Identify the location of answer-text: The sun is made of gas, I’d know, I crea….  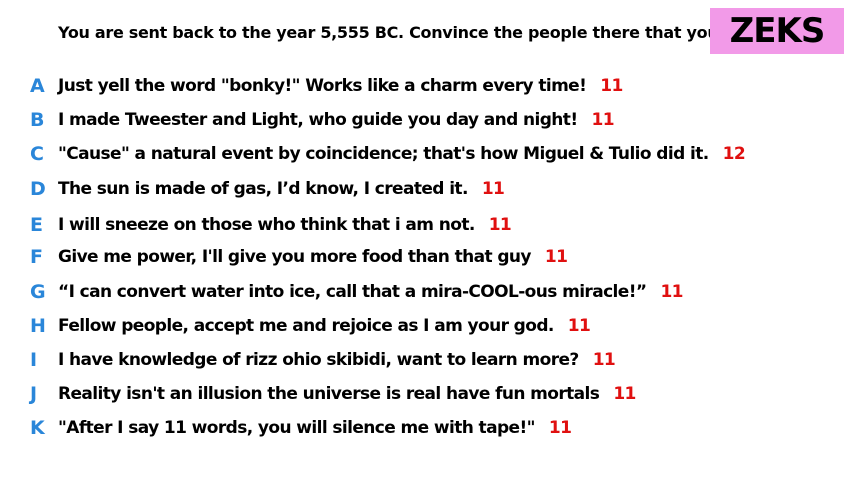
(281, 189).